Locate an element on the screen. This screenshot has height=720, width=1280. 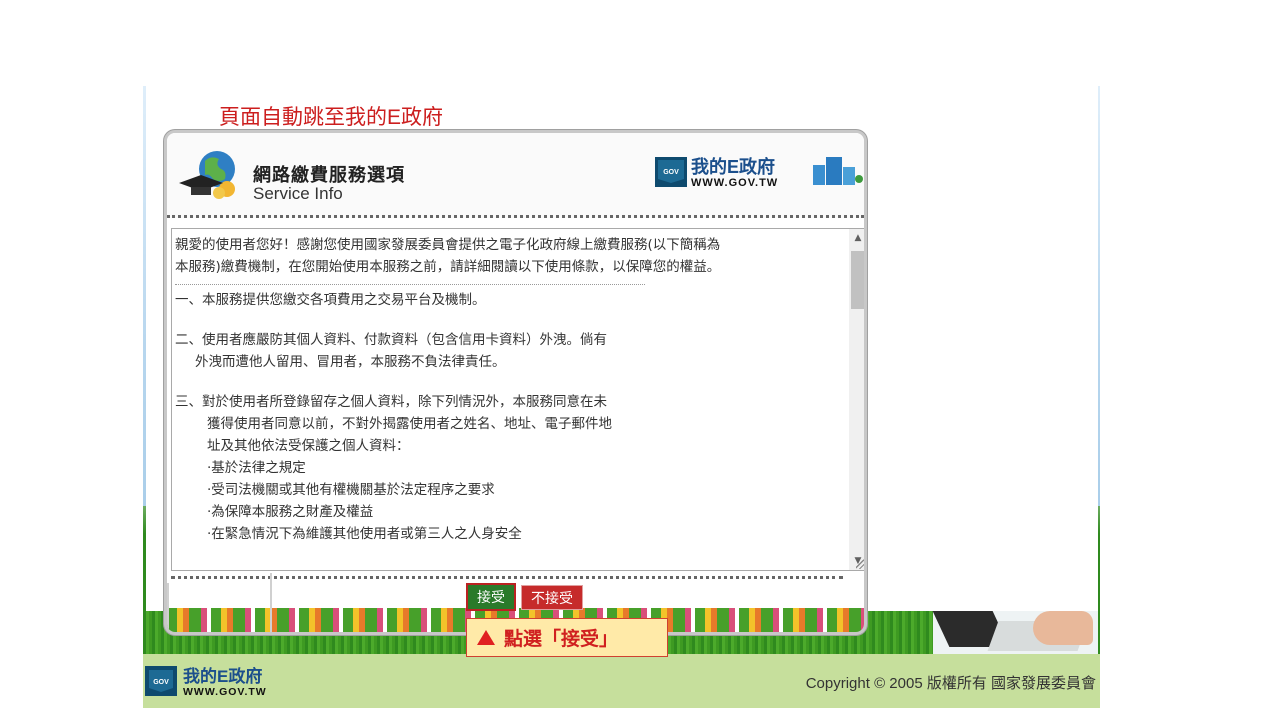
scroll-up-arrow-icon: ▲ is located at coordinates (856, 238).